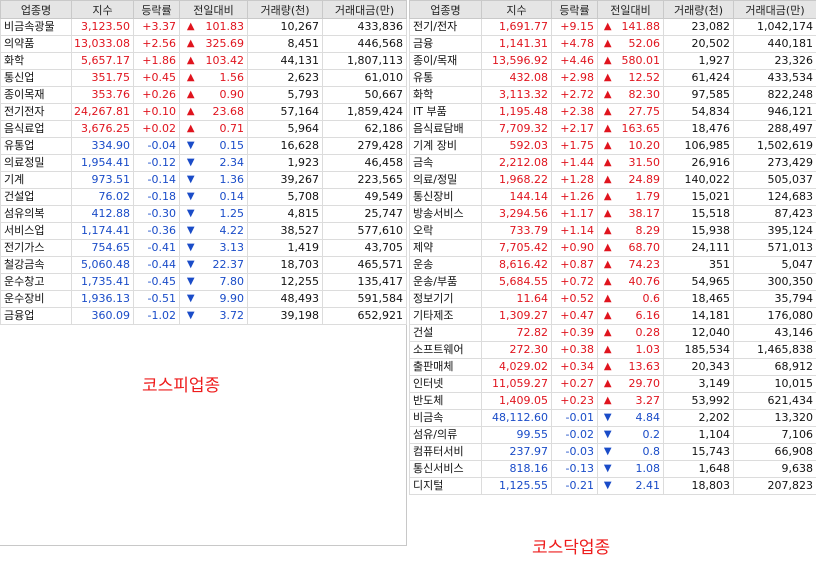 This screenshot has height=567, width=816. Describe the element at coordinates (204, 129) in the screenshot. I see `table-row: 음식료업 3,676.25 +0.02 ▲ 0.71 5,964 62,186` at that location.